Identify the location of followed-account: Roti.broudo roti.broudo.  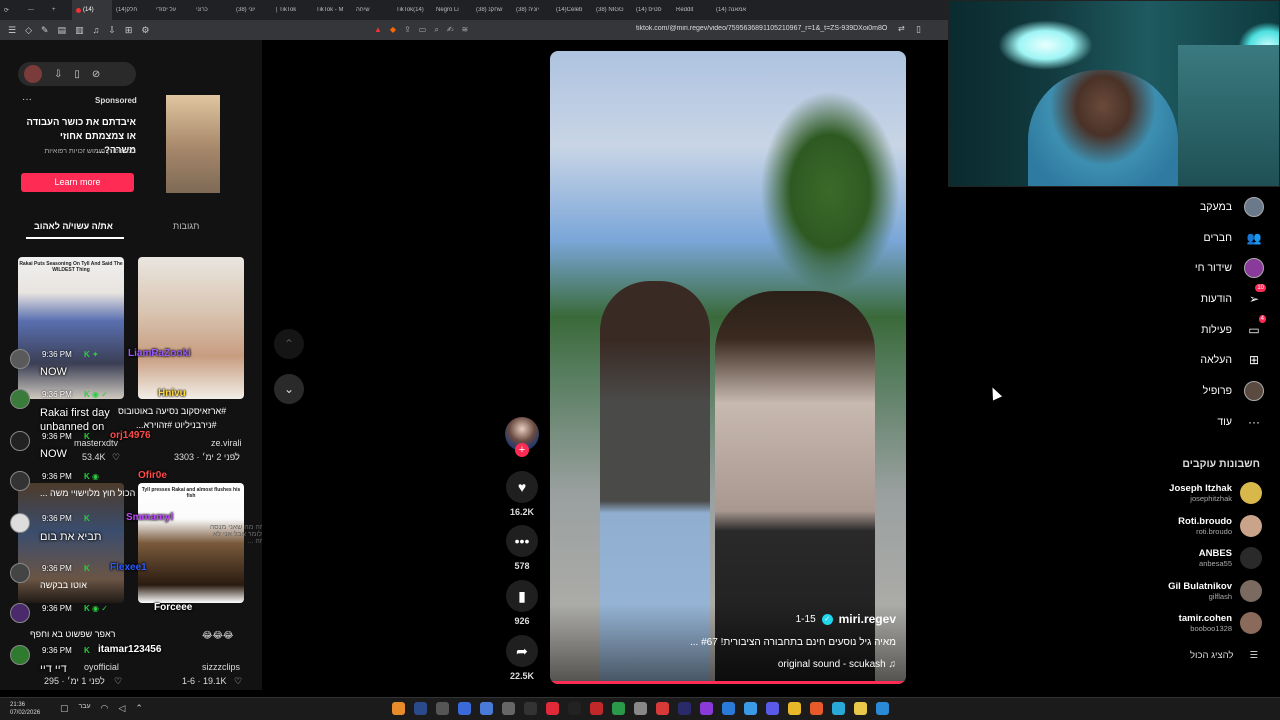
(1220, 526).